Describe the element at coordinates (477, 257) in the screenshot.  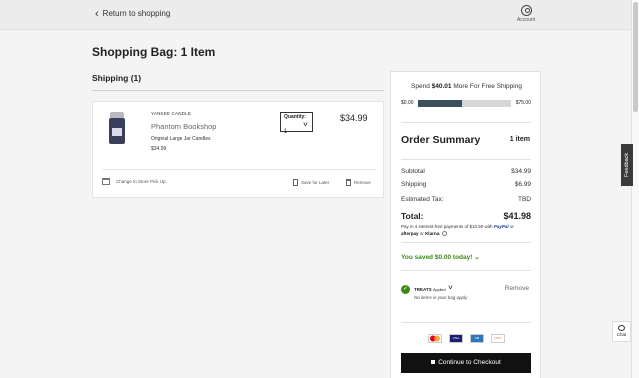
I see `chevron-down-icon: ⌄` at that location.